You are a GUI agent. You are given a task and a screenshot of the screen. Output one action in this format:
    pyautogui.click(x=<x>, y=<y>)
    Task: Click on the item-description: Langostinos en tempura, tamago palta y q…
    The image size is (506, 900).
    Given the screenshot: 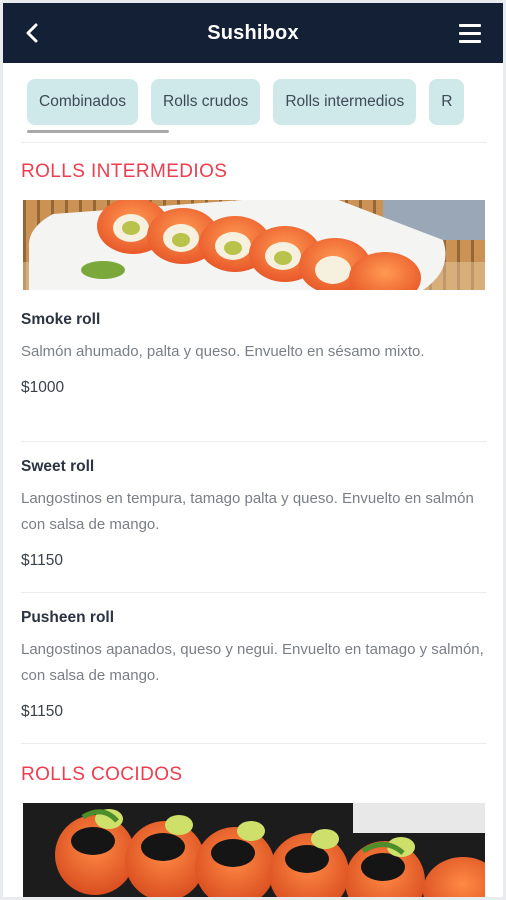 What is the action you would take?
    pyautogui.click(x=247, y=511)
    